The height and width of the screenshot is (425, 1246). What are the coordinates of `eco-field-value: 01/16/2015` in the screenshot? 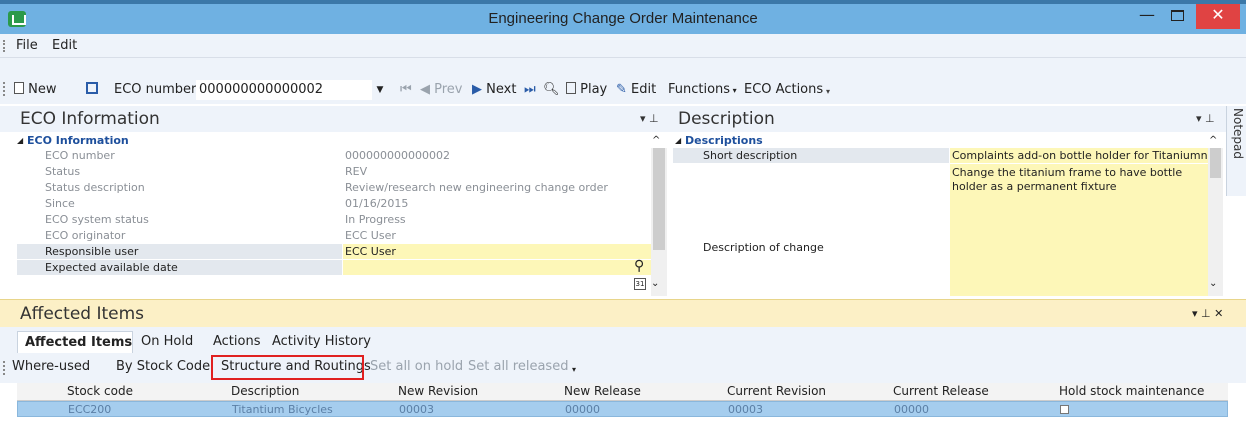 It's located at (377, 203).